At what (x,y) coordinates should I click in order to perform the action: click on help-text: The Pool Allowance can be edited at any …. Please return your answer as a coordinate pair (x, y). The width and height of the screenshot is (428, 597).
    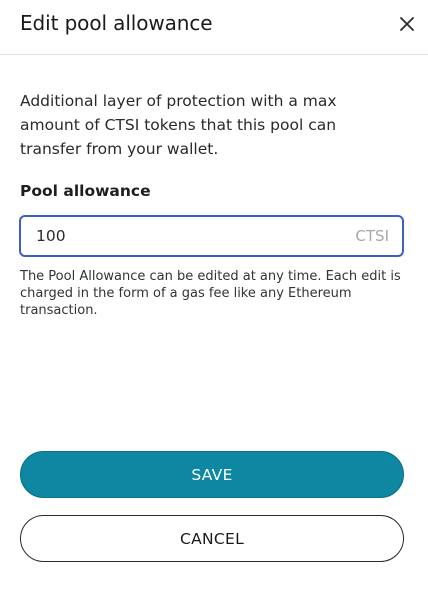
    Looking at the image, I should click on (210, 293).